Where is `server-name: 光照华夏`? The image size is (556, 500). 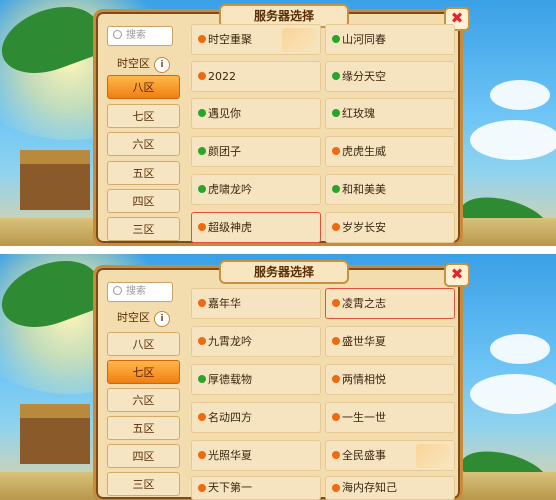 server-name: 光照华夏 is located at coordinates (230, 455).